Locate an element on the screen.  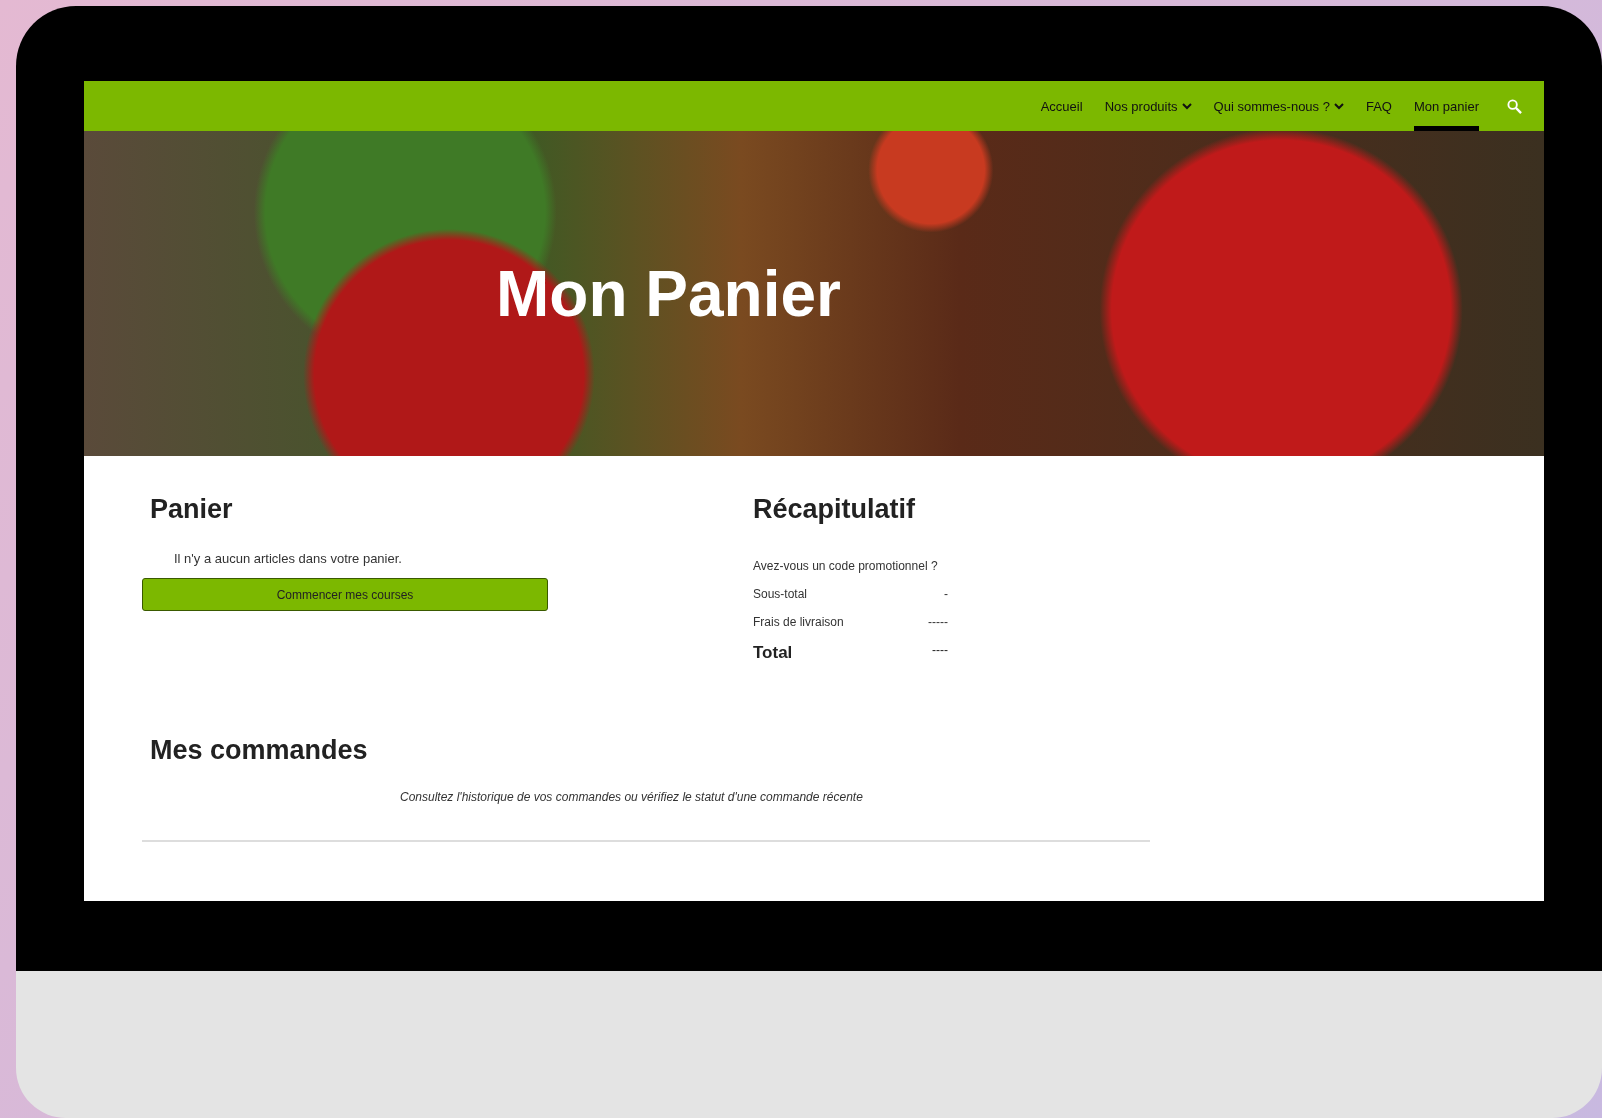
nav-link: Nos produits is located at coordinates (1148, 106).